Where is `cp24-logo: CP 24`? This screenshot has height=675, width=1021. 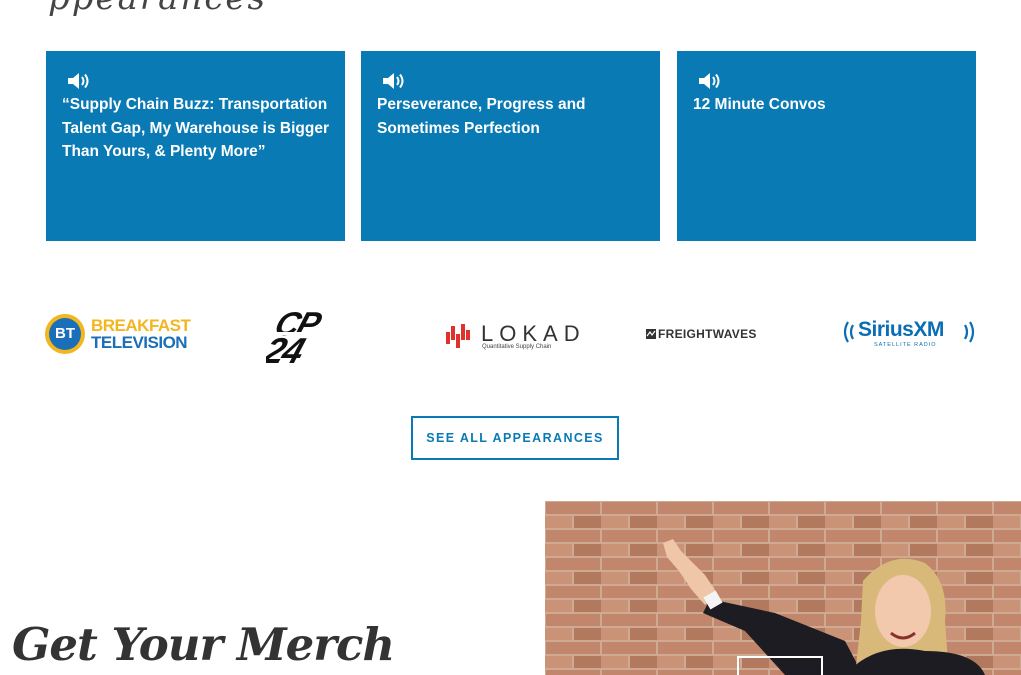 cp24-logo: CP 24 is located at coordinates (309, 335).